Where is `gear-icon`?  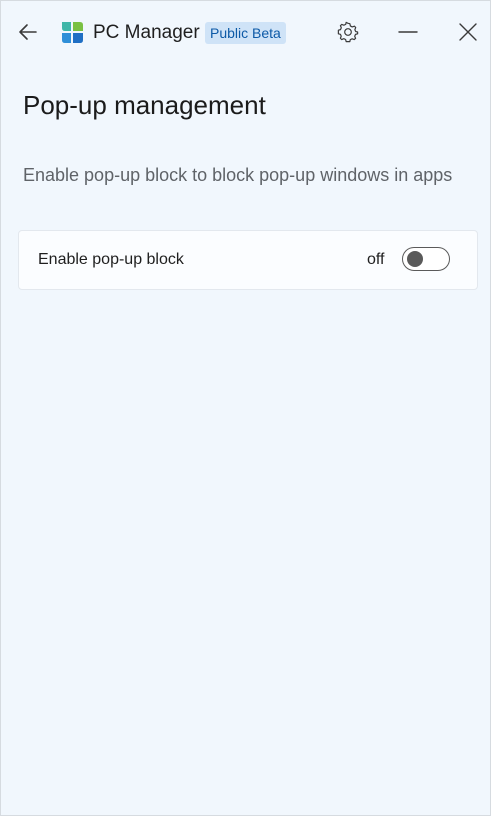
gear-icon is located at coordinates (348, 32).